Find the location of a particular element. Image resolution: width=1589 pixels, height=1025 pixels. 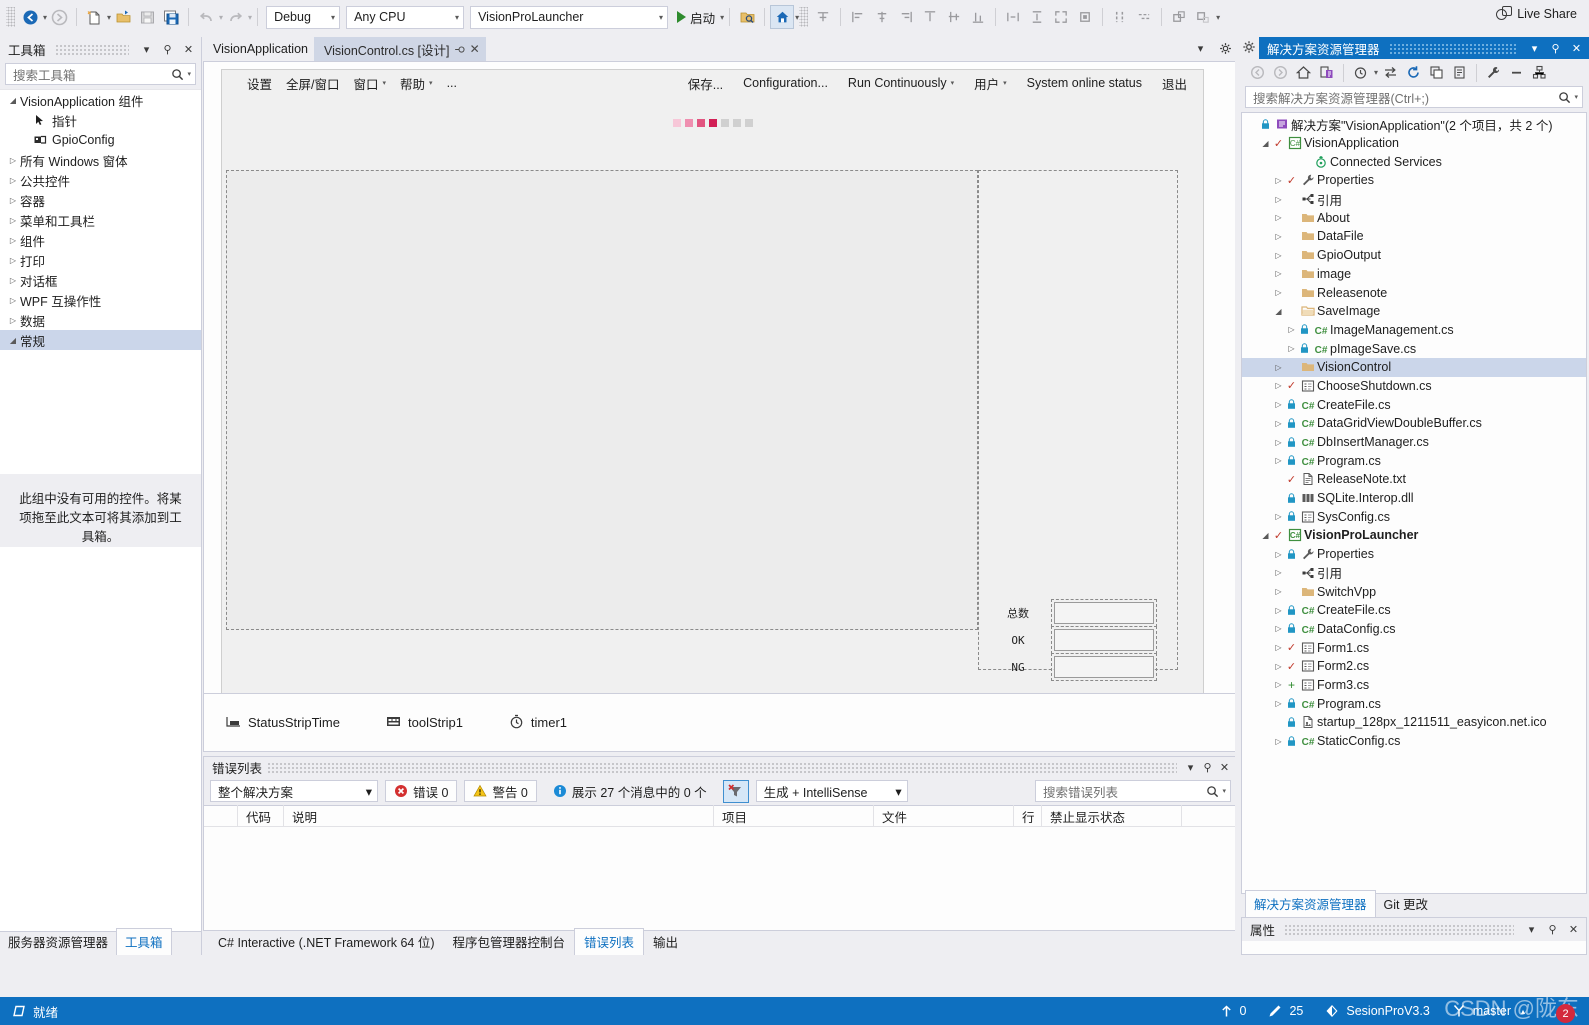

undo-button is located at coordinates (206, 17).